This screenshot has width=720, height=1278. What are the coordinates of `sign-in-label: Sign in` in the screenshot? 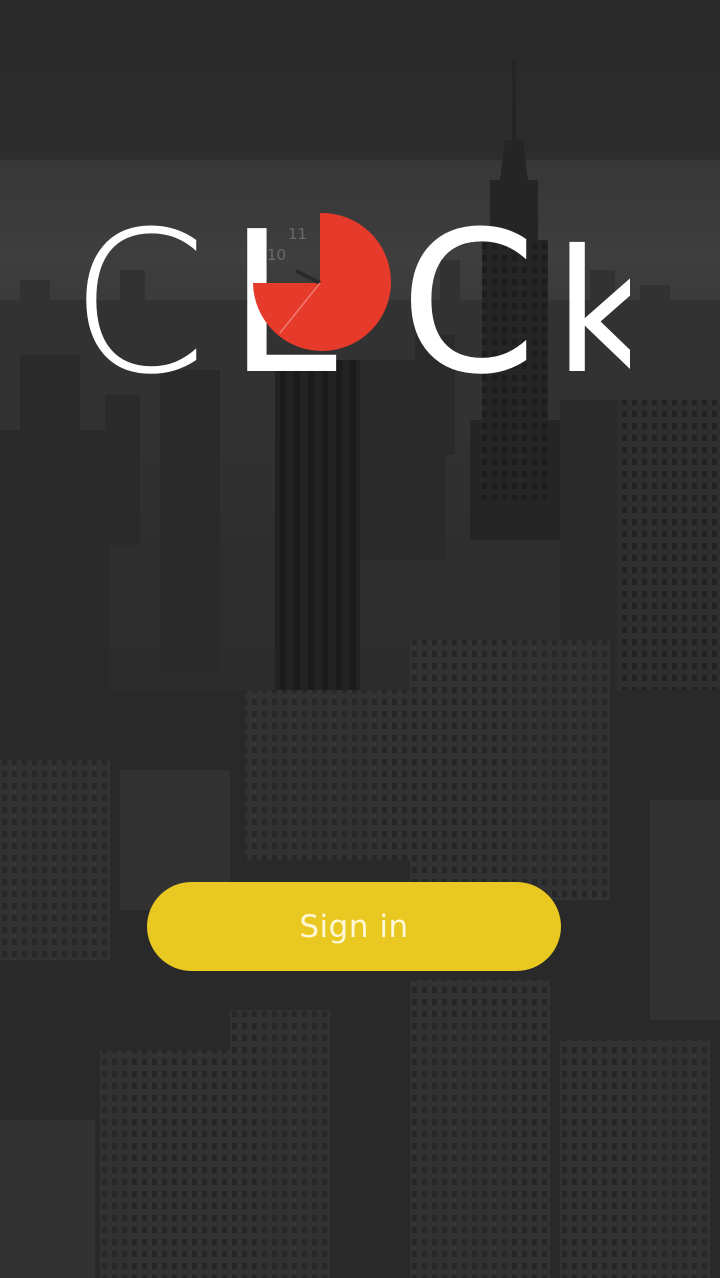 It's located at (354, 926).